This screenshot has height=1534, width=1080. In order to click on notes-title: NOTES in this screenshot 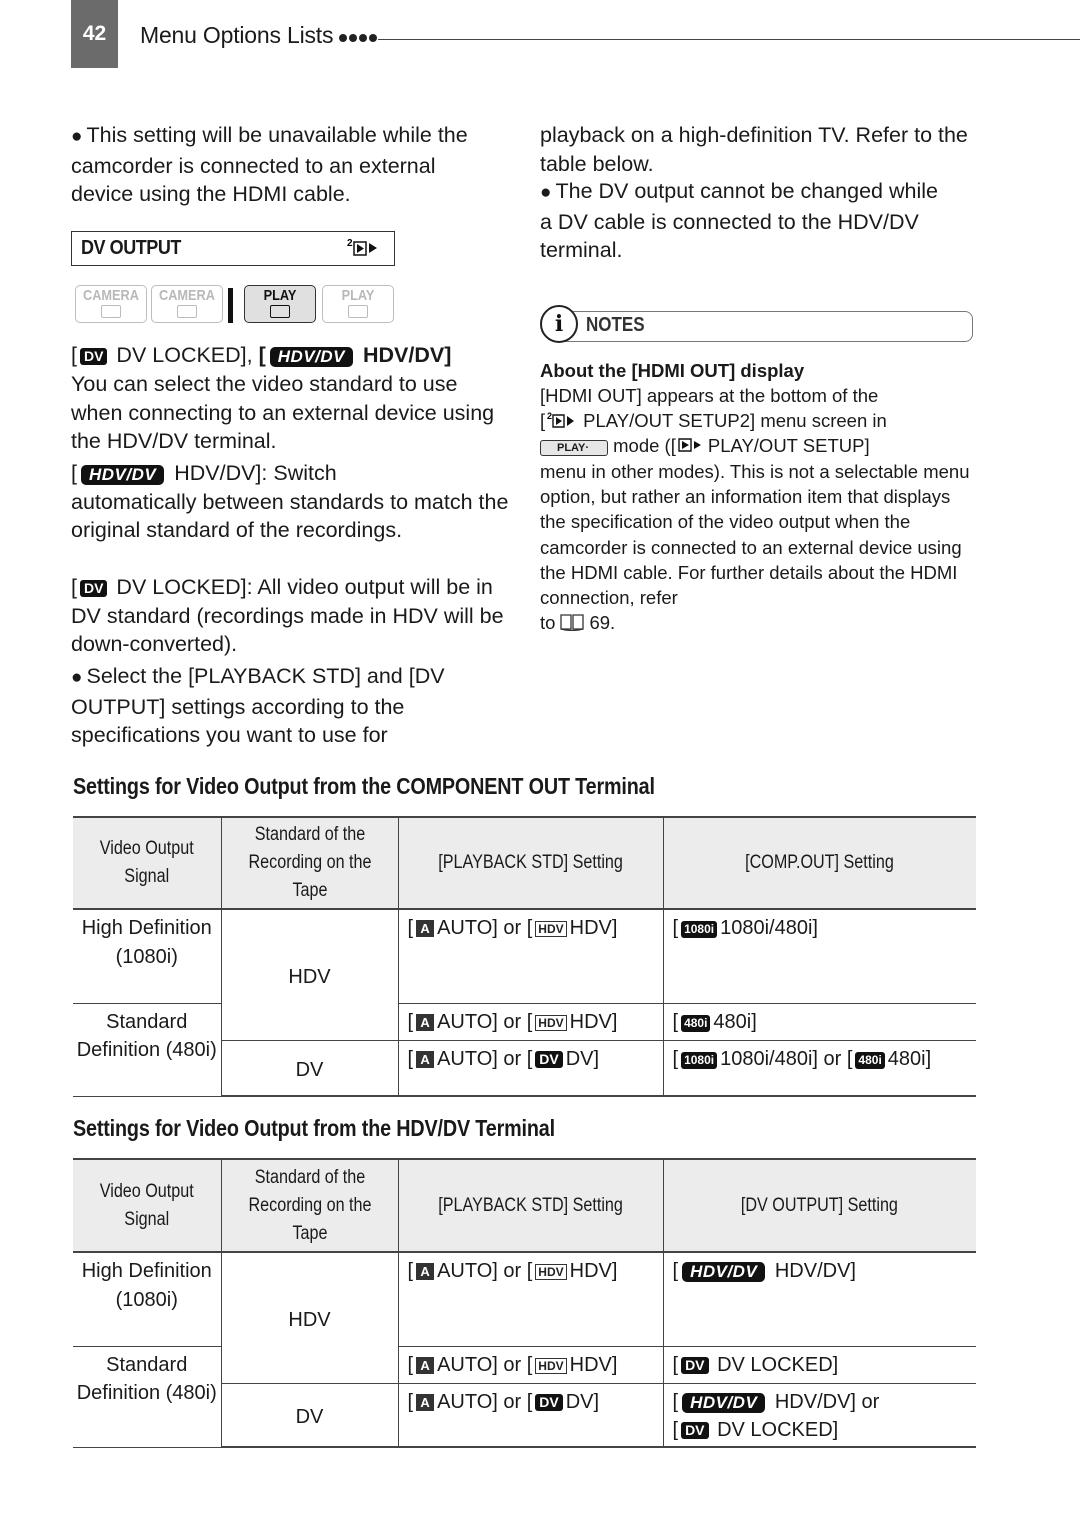, I will do `click(615, 325)`.